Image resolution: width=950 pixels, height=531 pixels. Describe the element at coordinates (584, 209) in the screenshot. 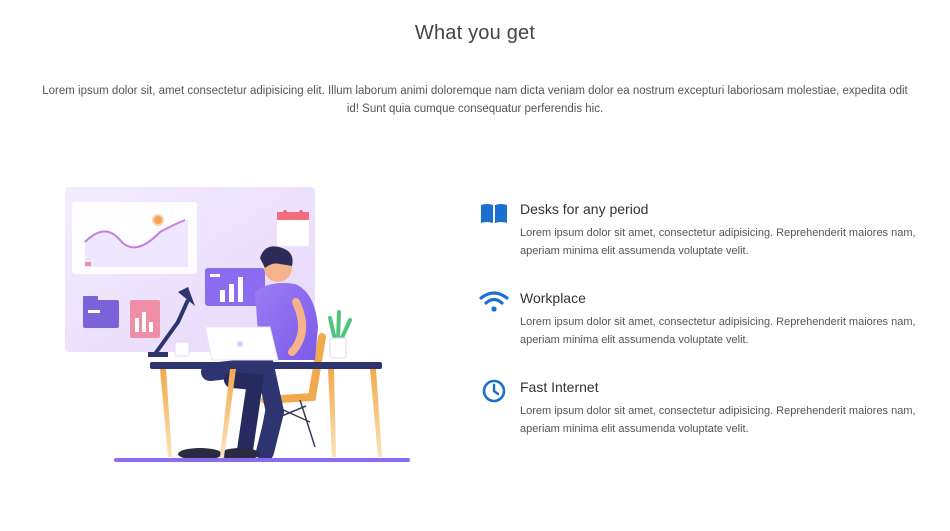

I see `feature-title: Desks for any period` at that location.